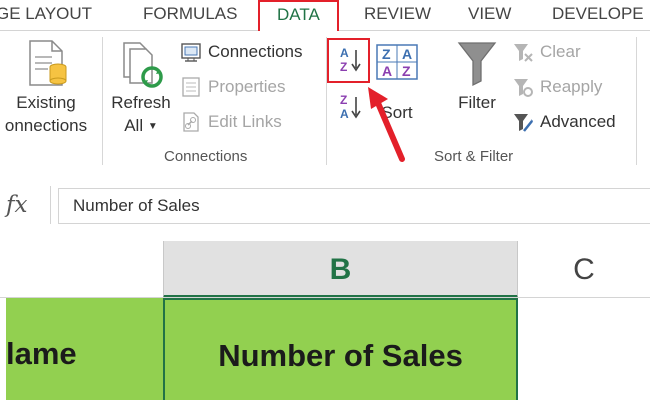  What do you see at coordinates (489, 15) in the screenshot?
I see `tab-view: VIEW` at bounding box center [489, 15].